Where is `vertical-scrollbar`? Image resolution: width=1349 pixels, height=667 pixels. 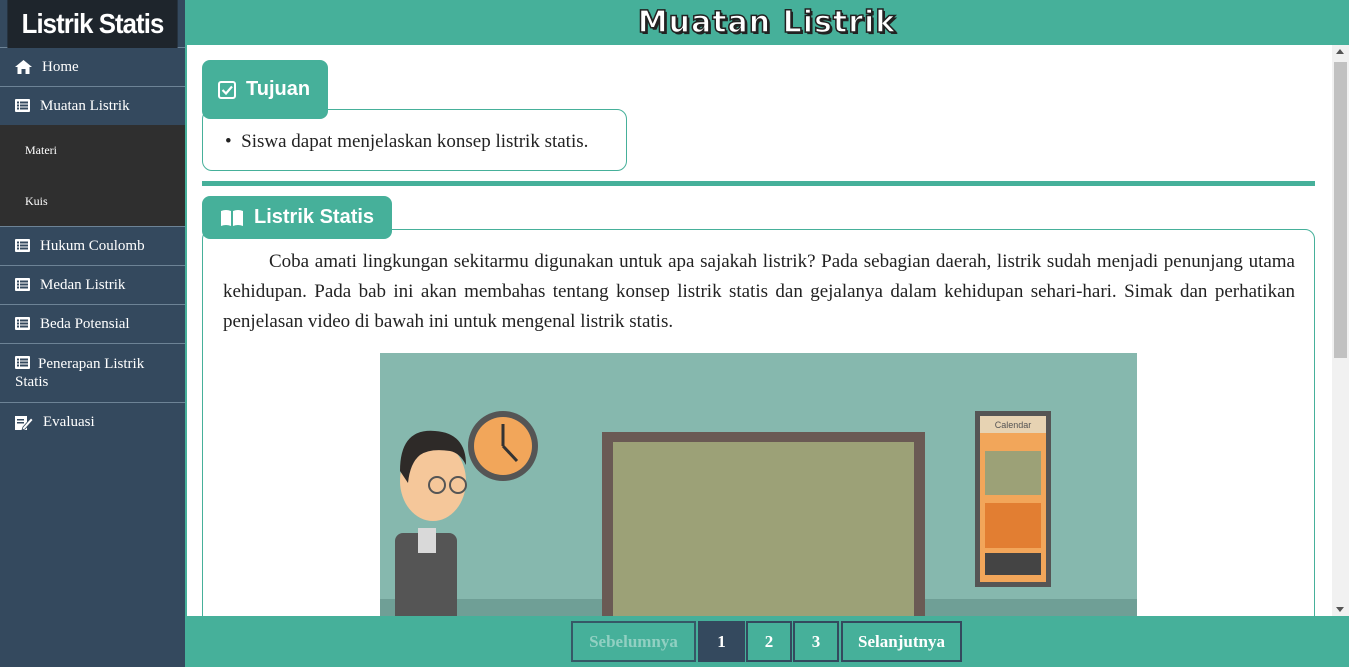
vertical-scrollbar is located at coordinates (1340, 330).